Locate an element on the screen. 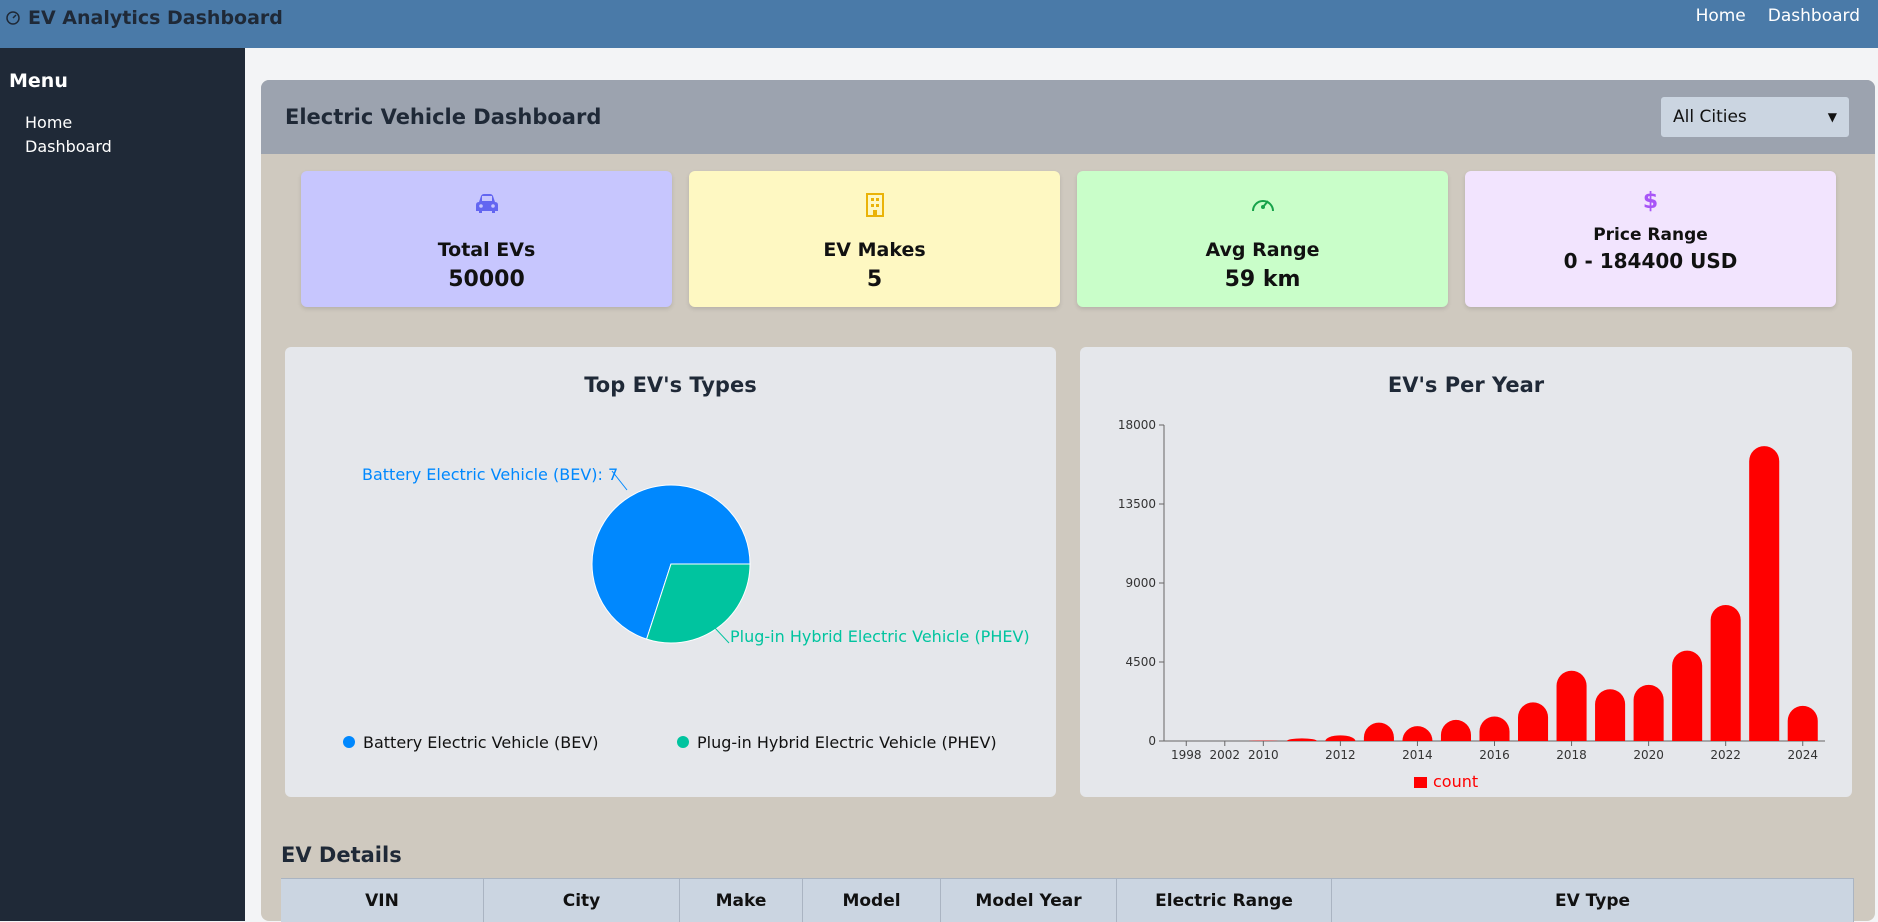  stat-label: Price Range is located at coordinates (1650, 235).